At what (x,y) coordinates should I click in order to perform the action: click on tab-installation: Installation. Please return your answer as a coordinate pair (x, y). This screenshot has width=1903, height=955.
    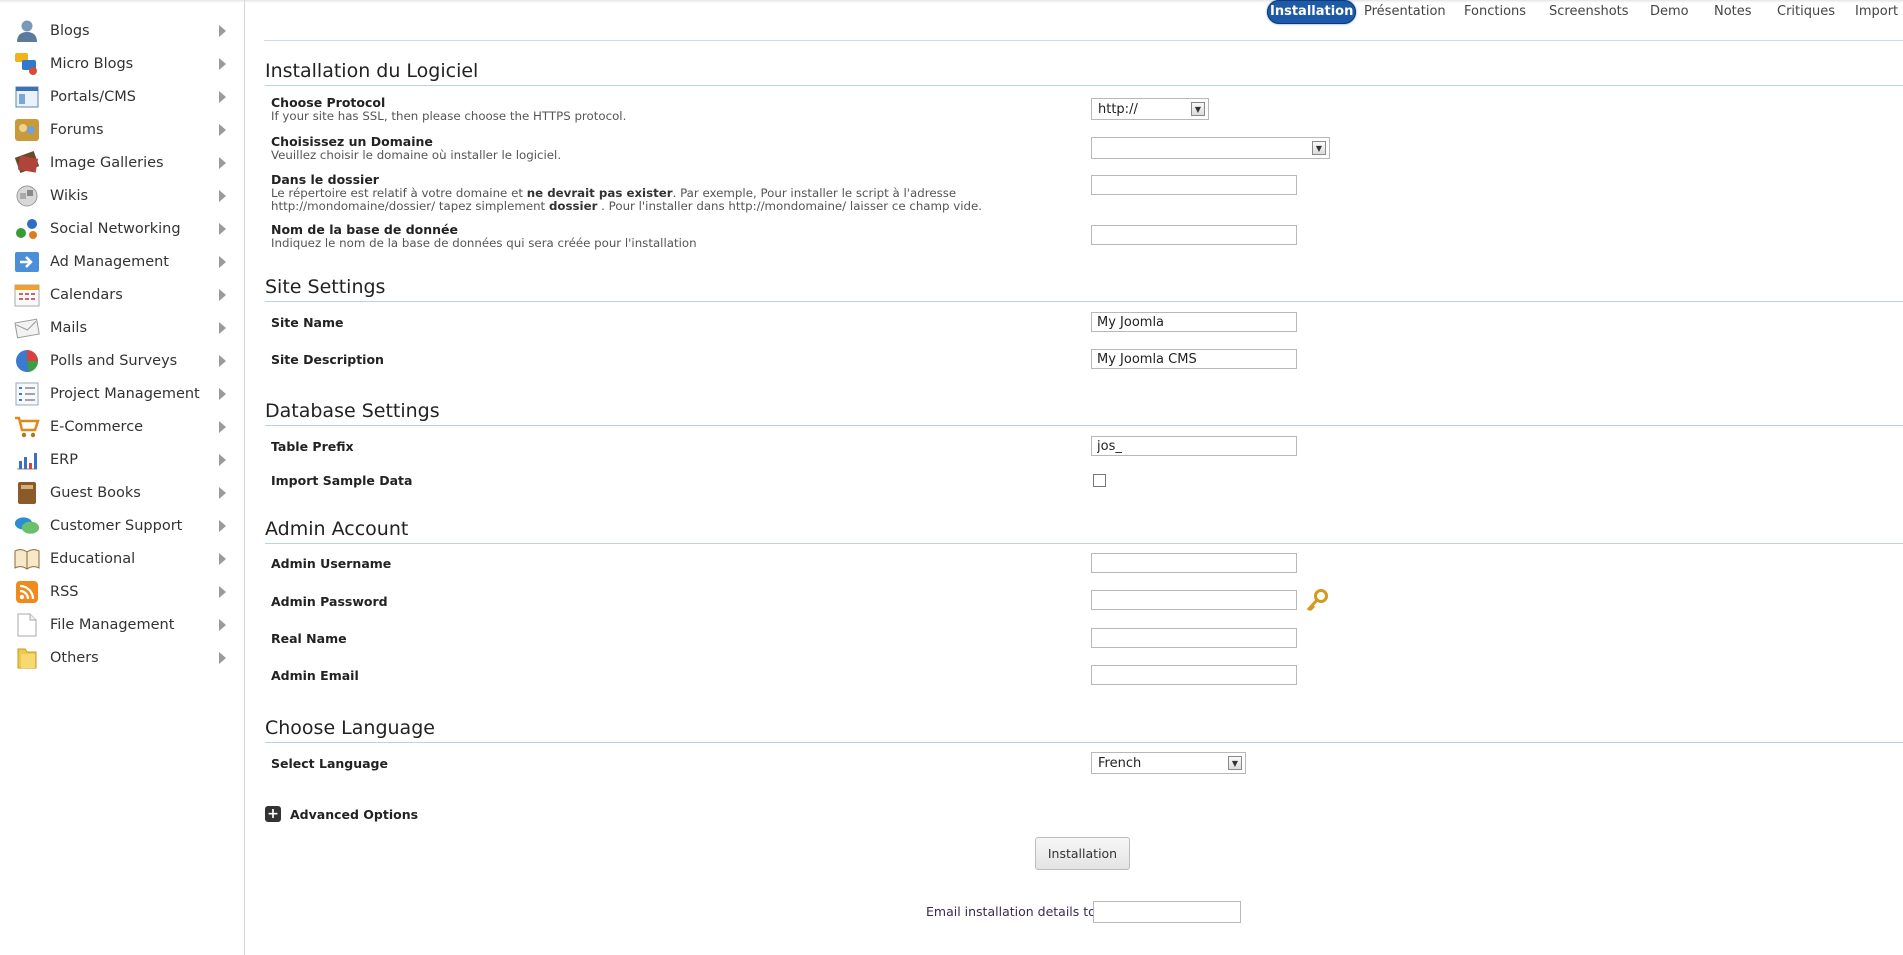
    Looking at the image, I should click on (1312, 12).